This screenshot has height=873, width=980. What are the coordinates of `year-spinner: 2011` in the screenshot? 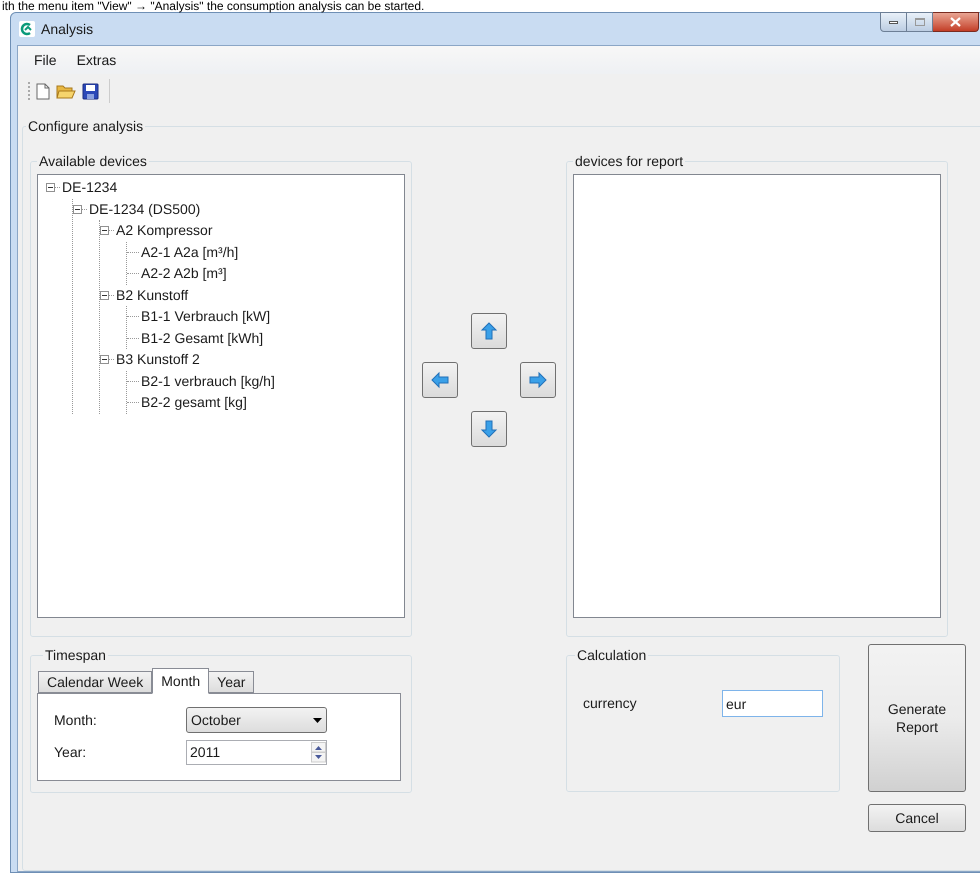 It's located at (256, 752).